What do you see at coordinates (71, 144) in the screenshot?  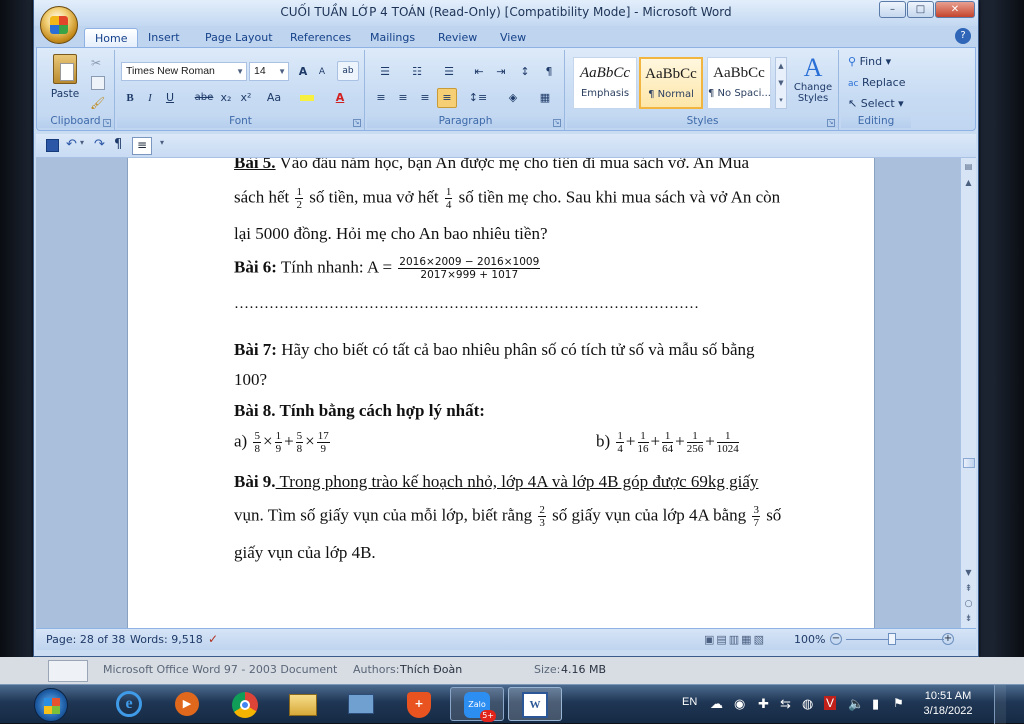 I see `undo-icon: ↶` at bounding box center [71, 144].